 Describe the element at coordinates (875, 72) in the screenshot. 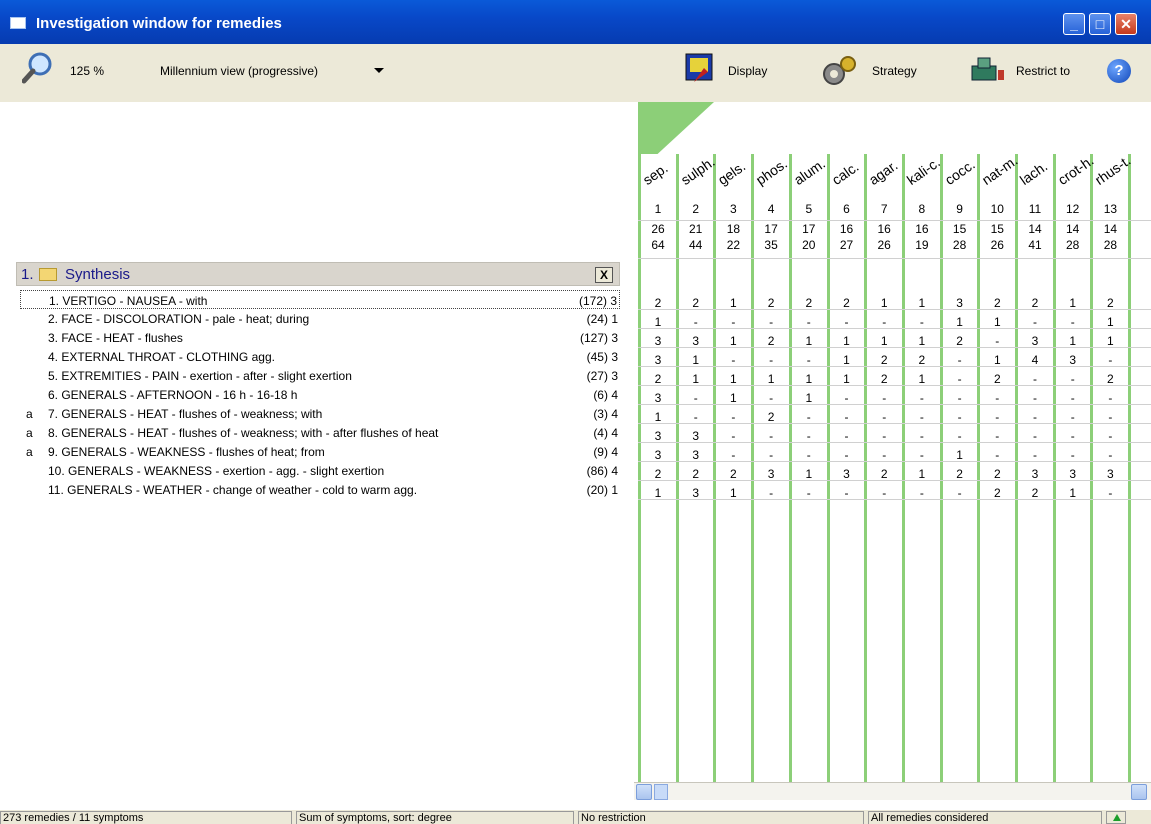

I see `strategy-button: Strategy` at that location.